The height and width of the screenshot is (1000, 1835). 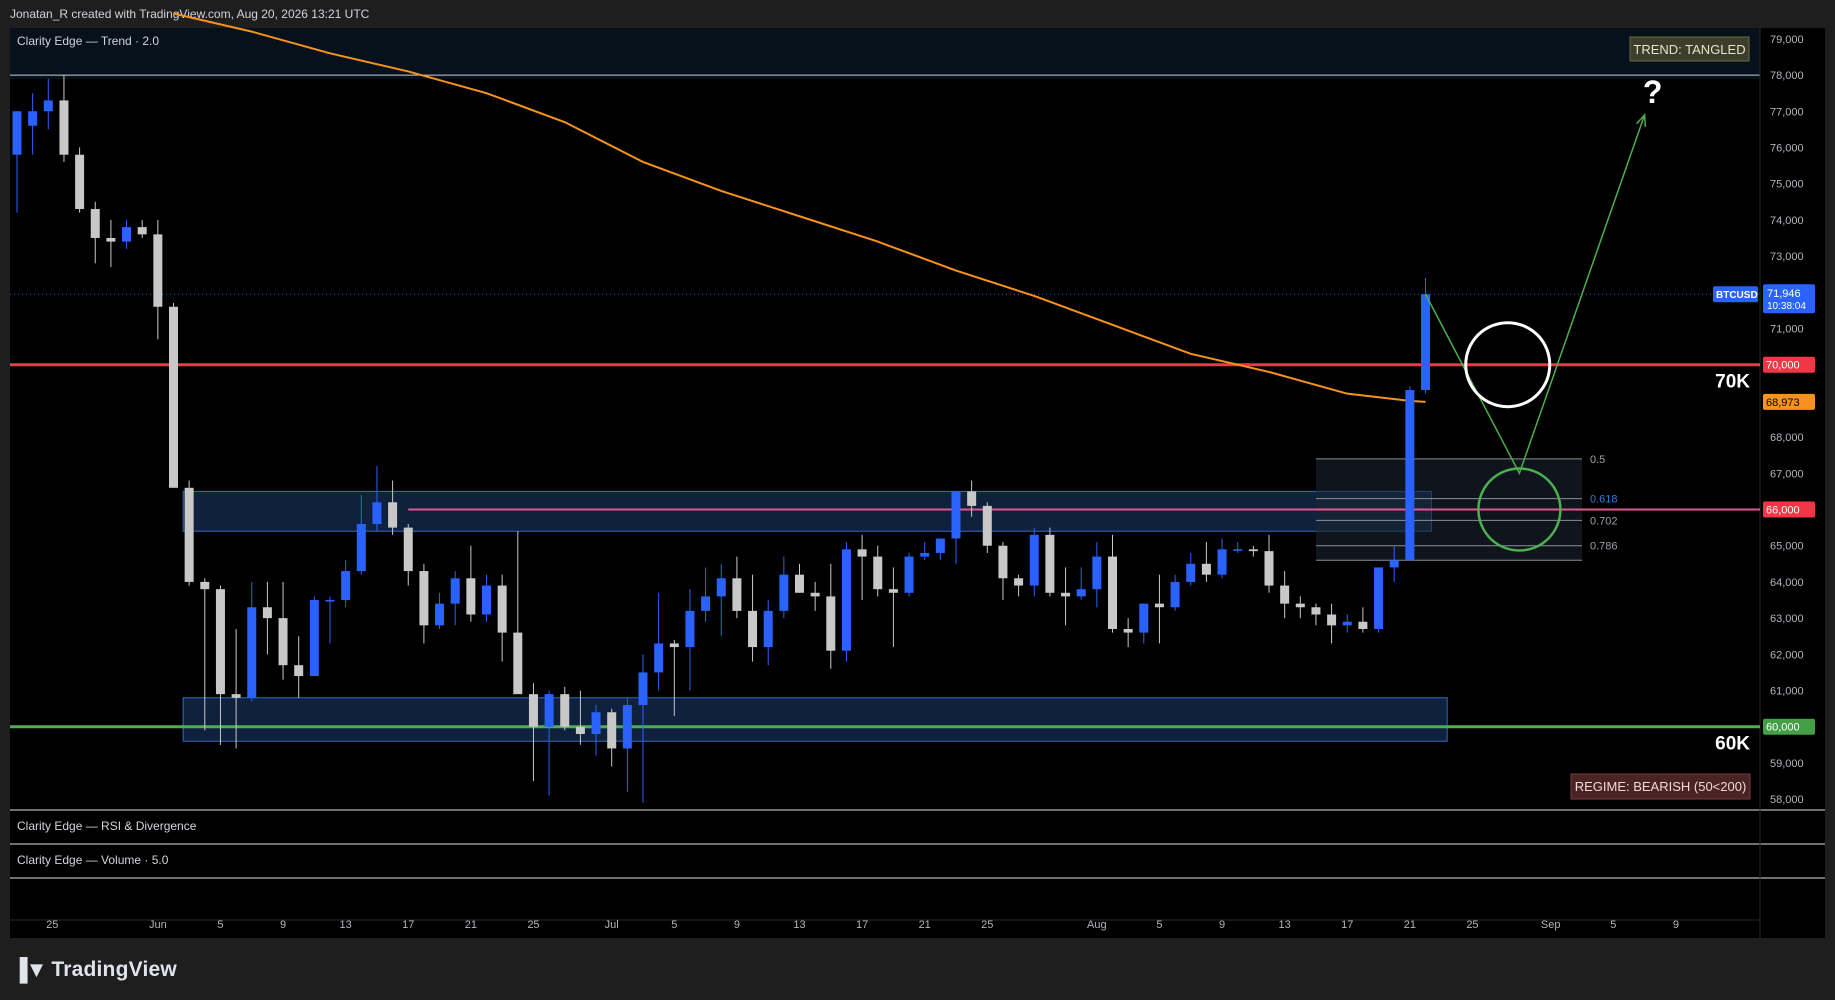 What do you see at coordinates (114, 969) in the screenshot?
I see `tradingview-logo-text: TradingView` at bounding box center [114, 969].